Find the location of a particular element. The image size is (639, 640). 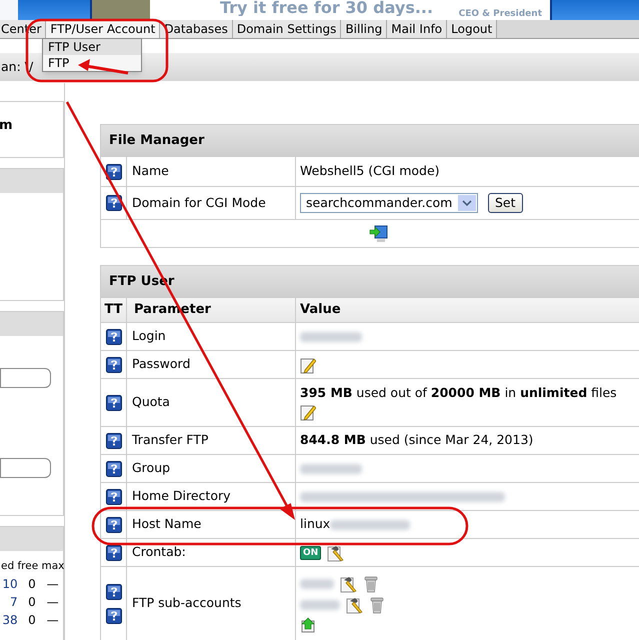

domain-select: searchcommander.com is located at coordinates (389, 203).